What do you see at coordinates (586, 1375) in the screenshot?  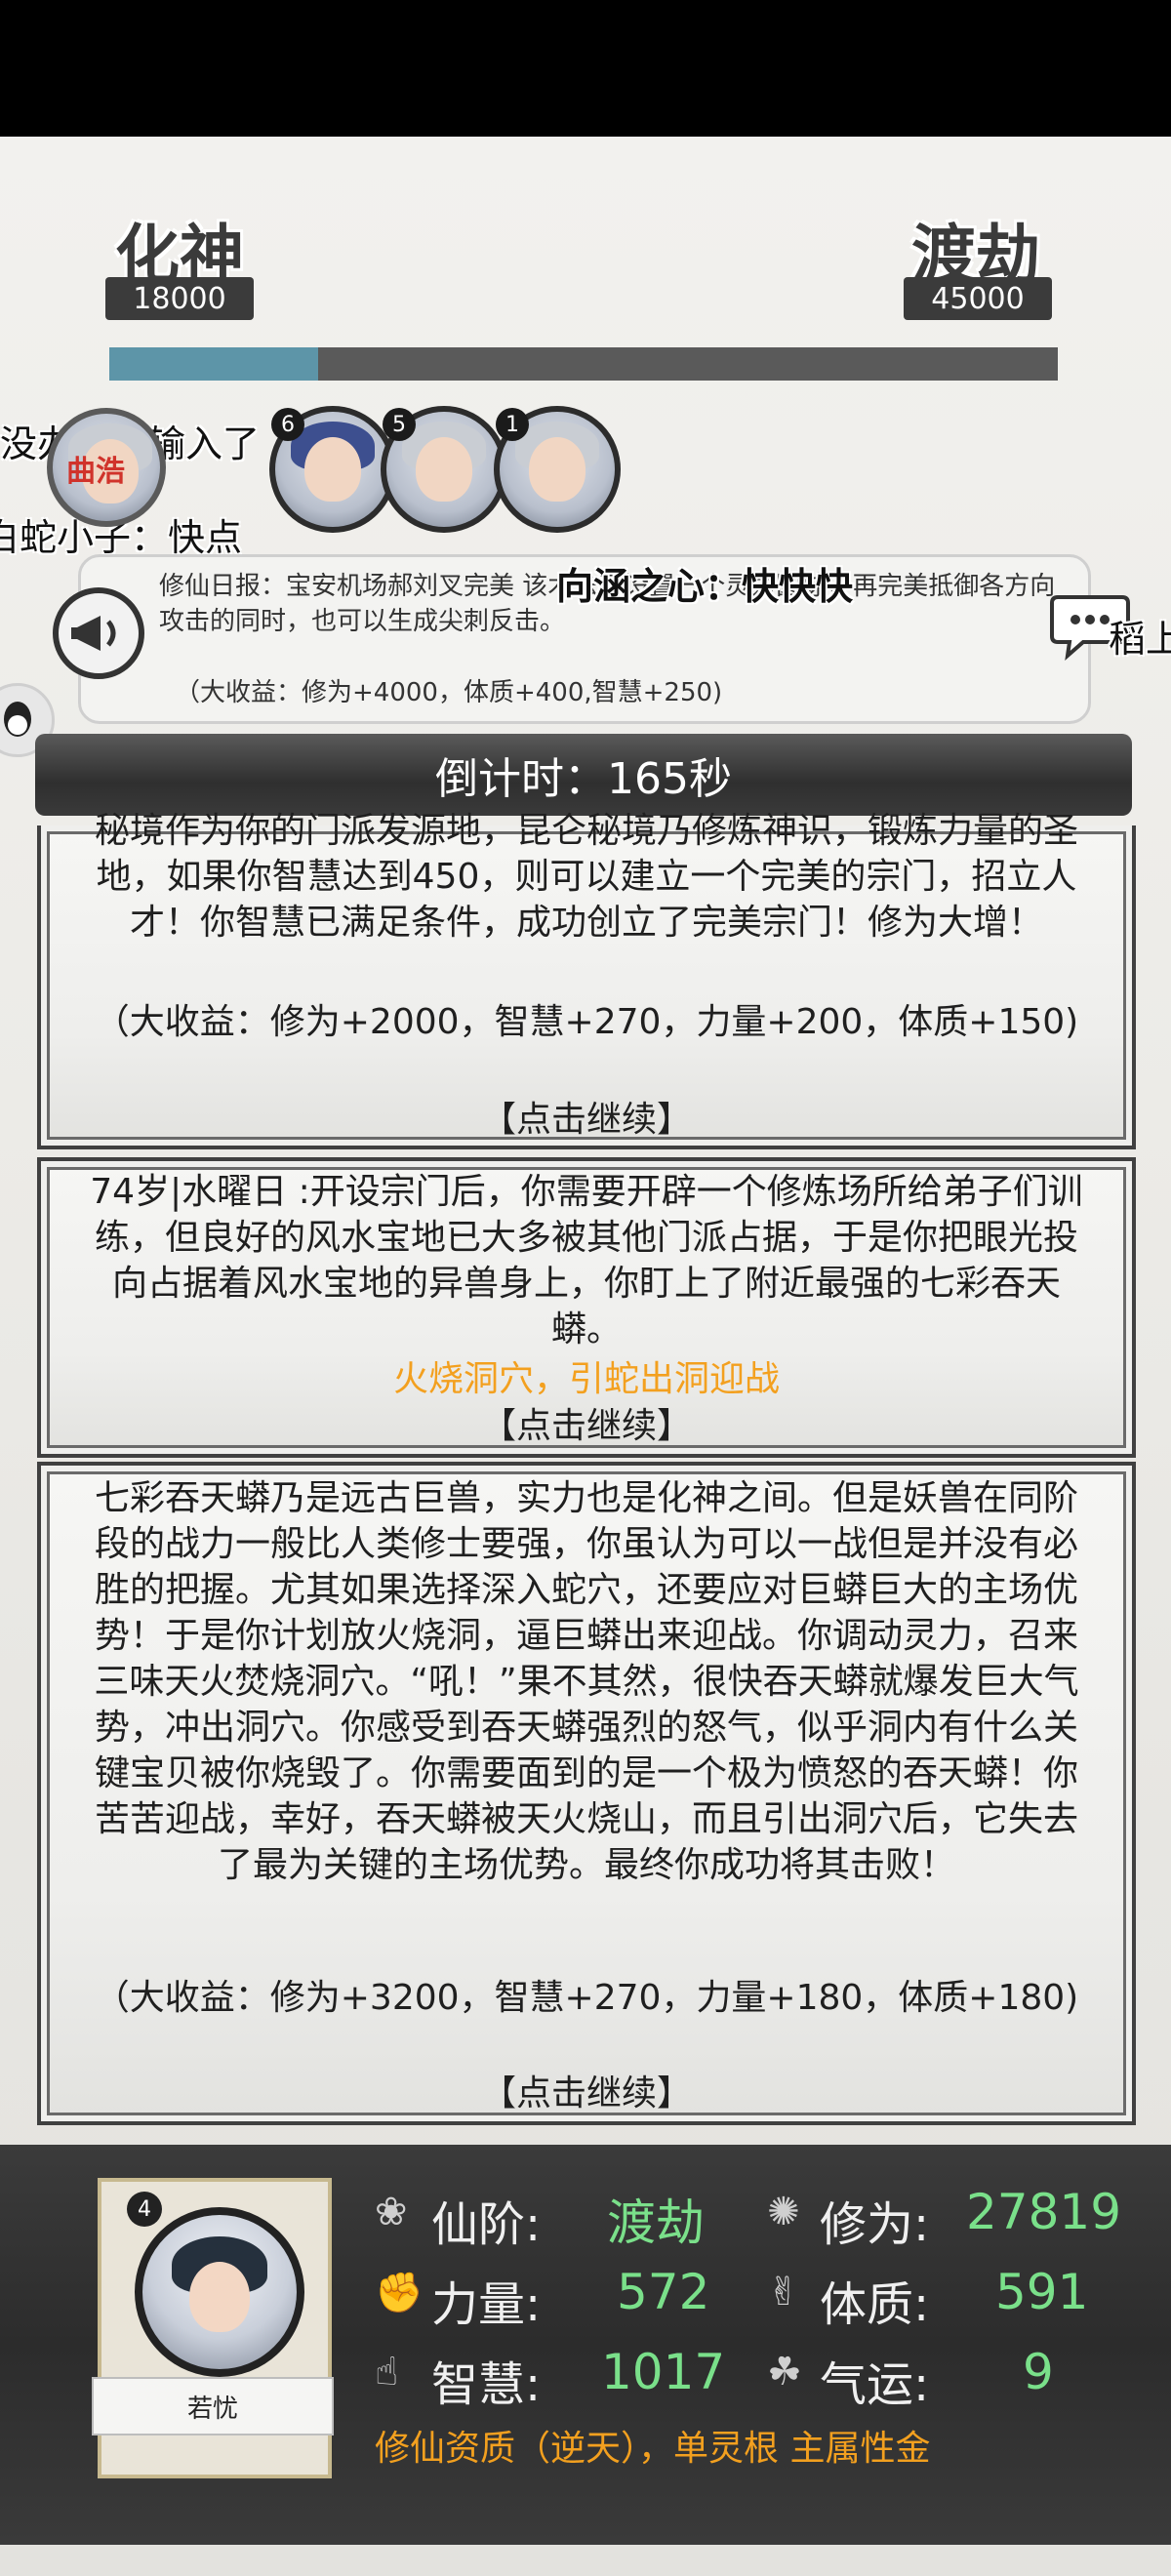 I see `selected-choice: 火烧洞穴，引蛇出洞迎战` at bounding box center [586, 1375].